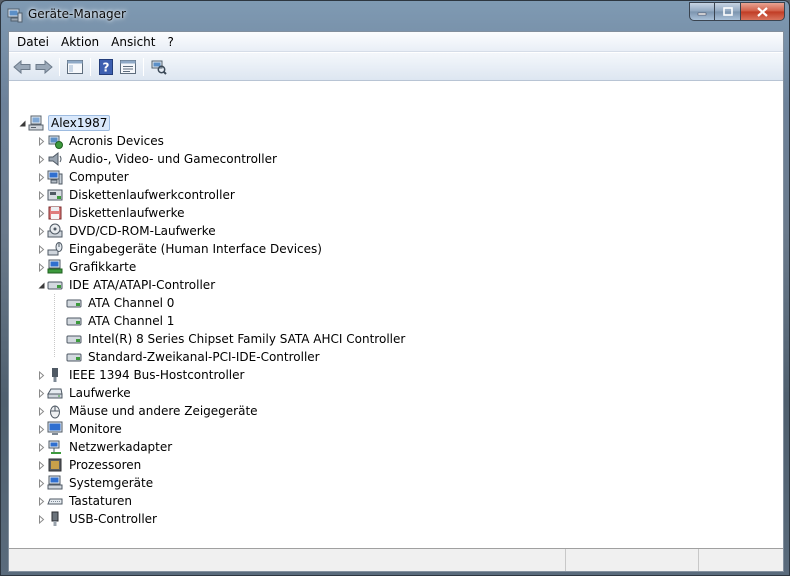 The width and height of the screenshot is (790, 576). What do you see at coordinates (121, 303) in the screenshot?
I see `tree-child-ata-channel-0: ATA Channel 0` at bounding box center [121, 303].